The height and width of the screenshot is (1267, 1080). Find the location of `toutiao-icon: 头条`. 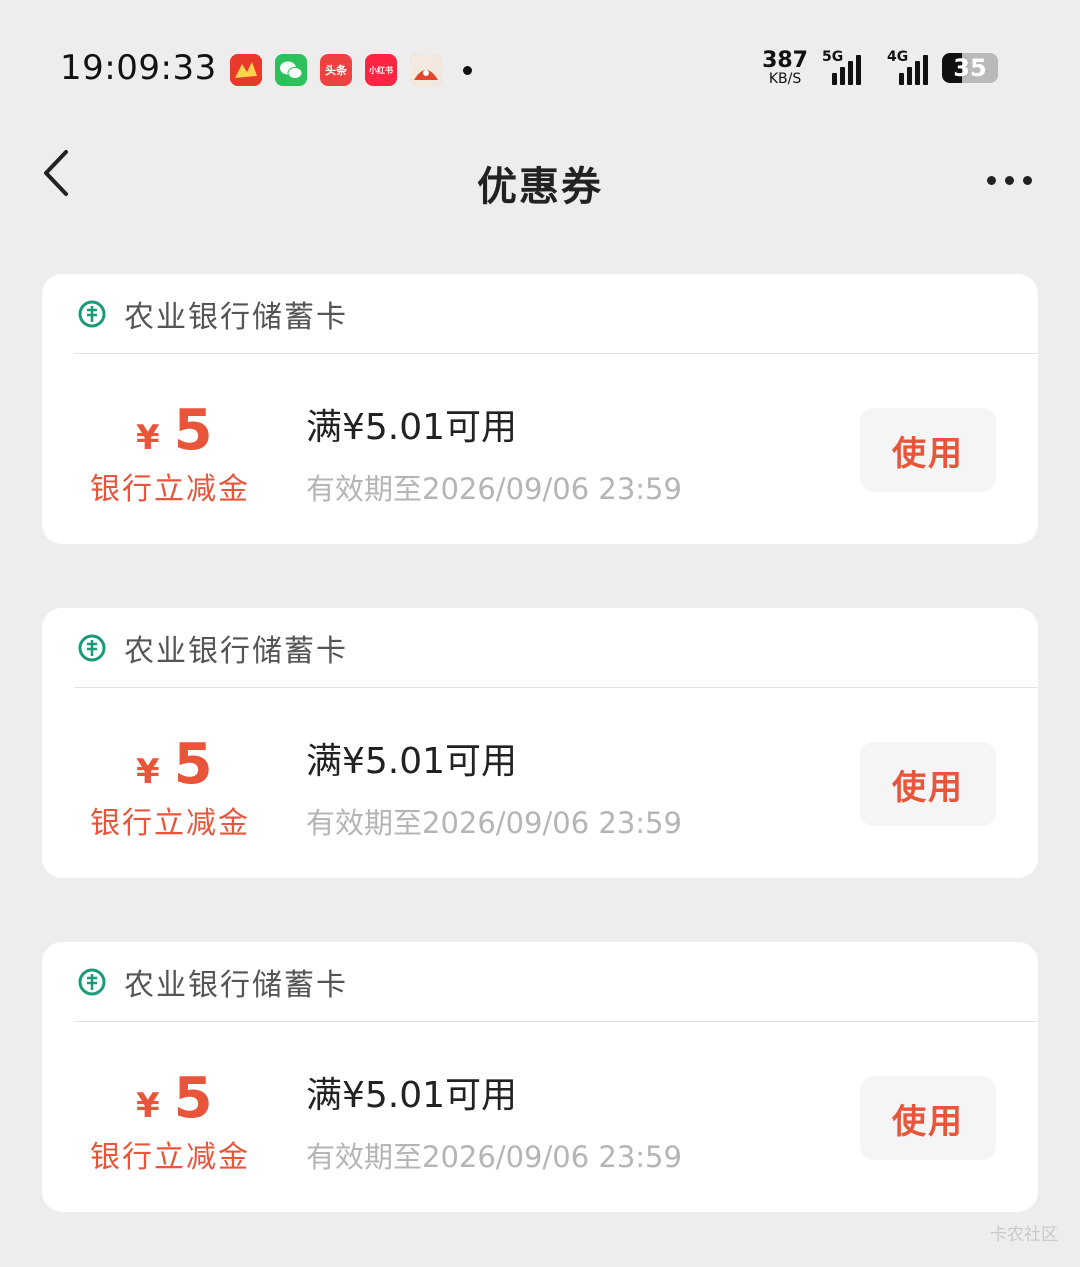

toutiao-icon: 头条 is located at coordinates (336, 70).